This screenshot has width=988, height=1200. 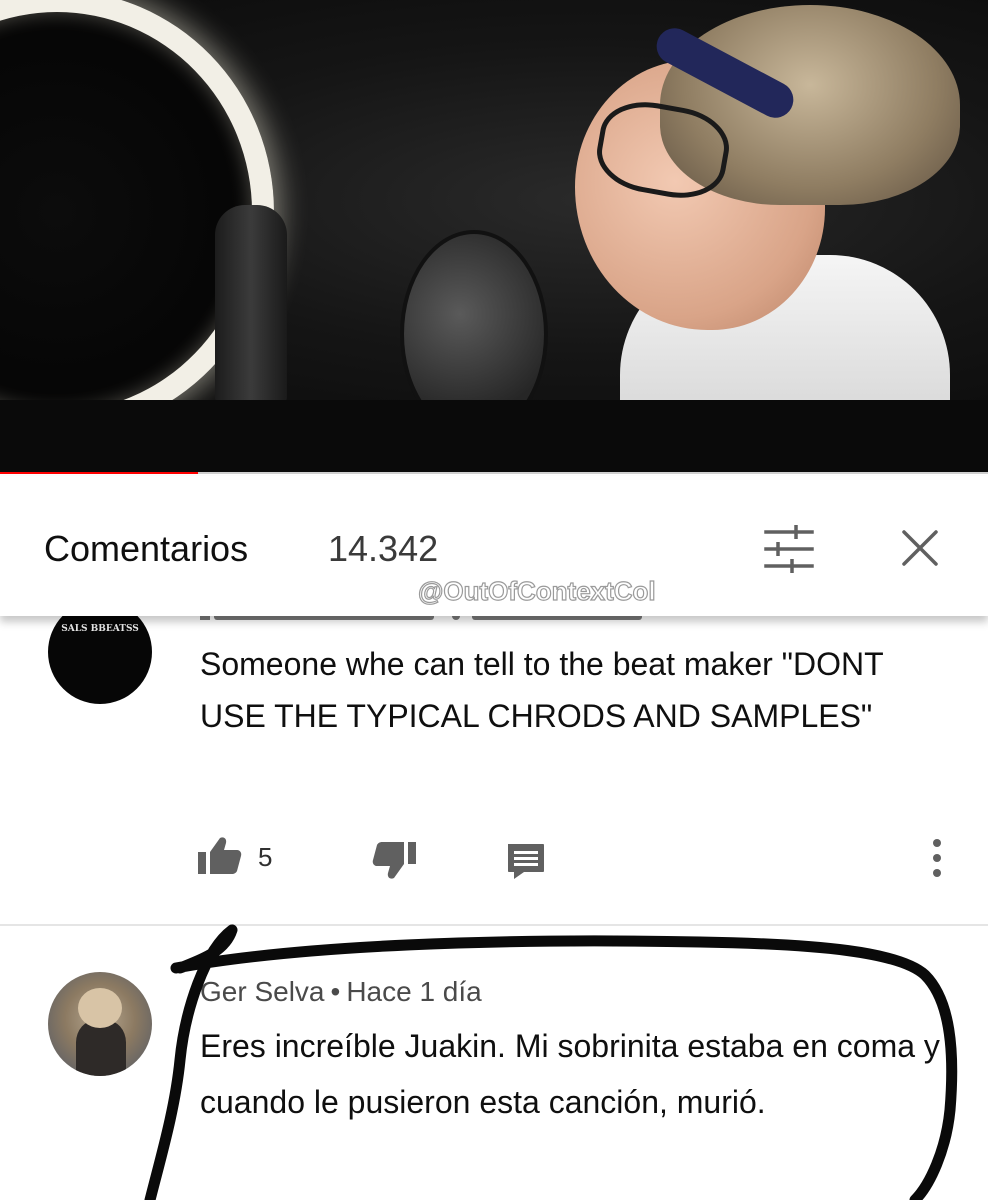 What do you see at coordinates (219, 856) in the screenshot?
I see `thumbs-up-icon` at bounding box center [219, 856].